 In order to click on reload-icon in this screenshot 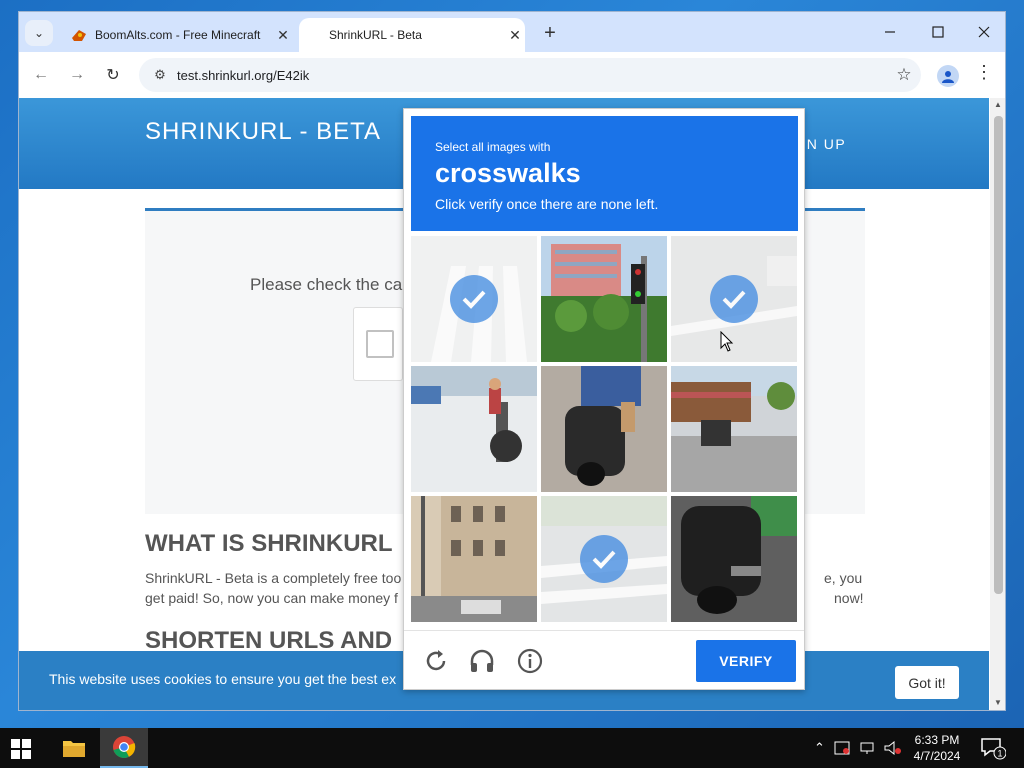, I will do `click(436, 661)`.